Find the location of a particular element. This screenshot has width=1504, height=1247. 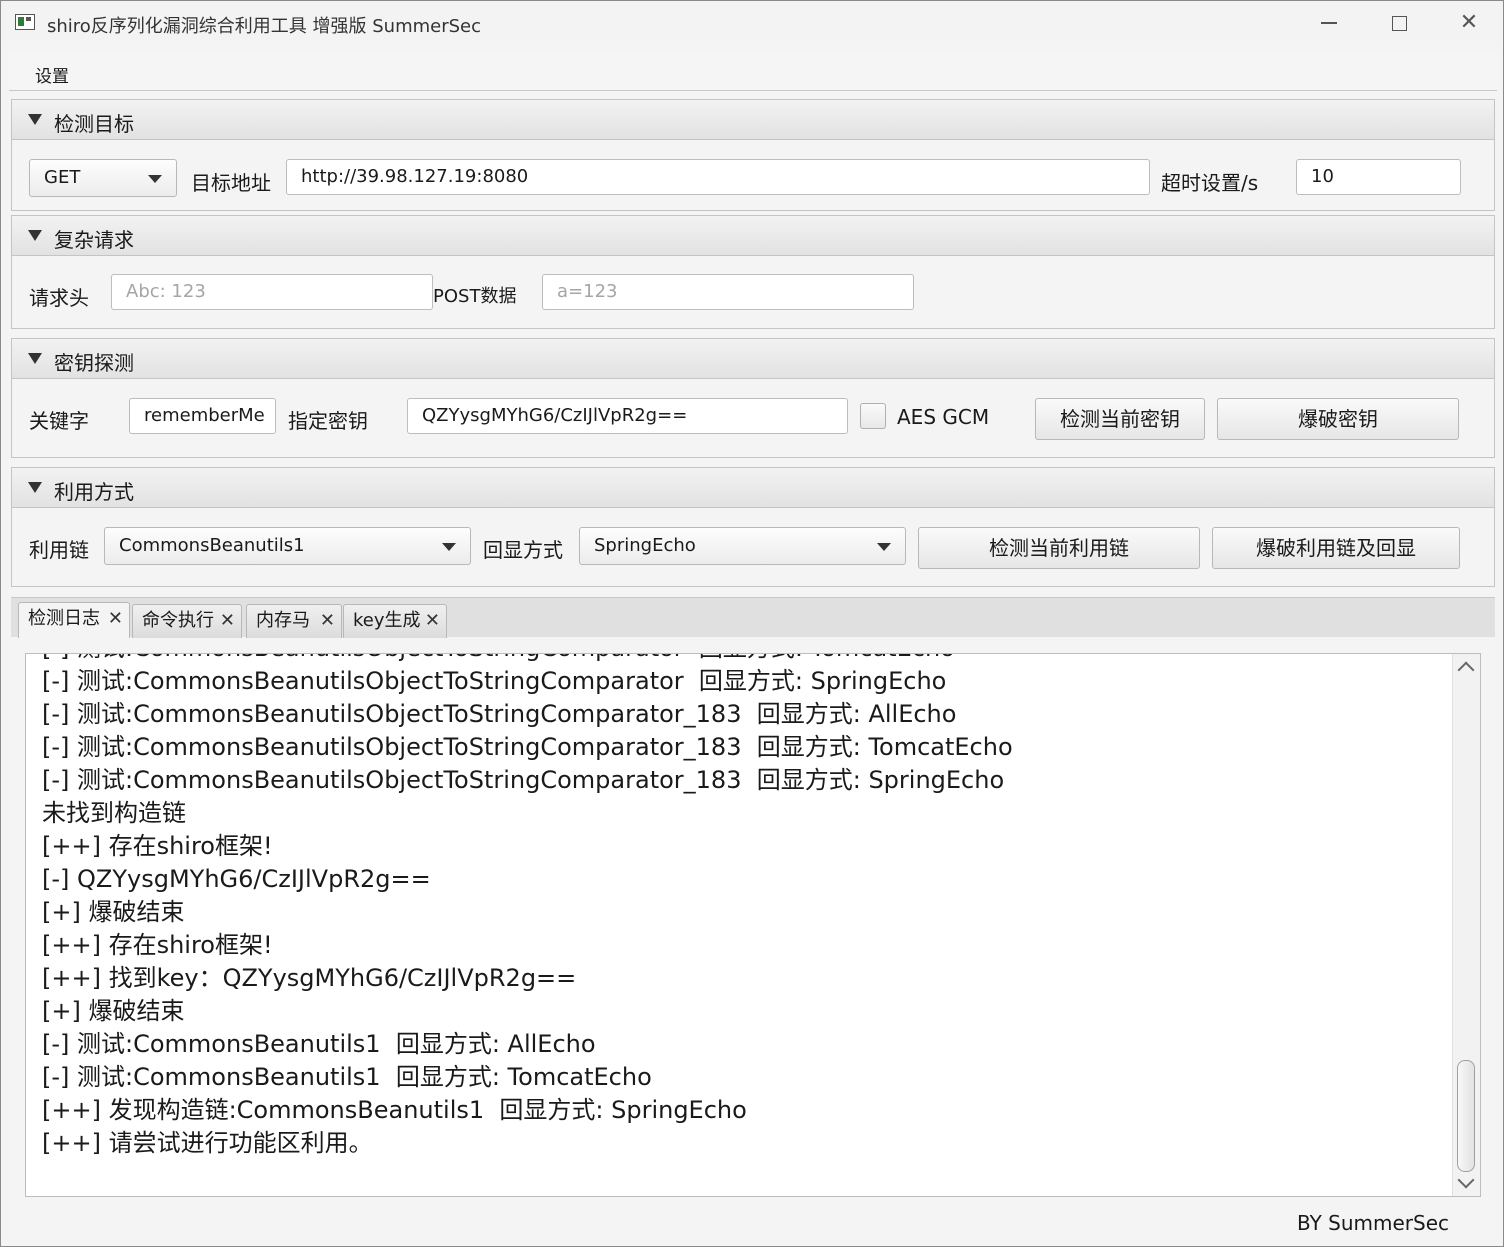

echo-select: SpringEcho is located at coordinates (742, 546).